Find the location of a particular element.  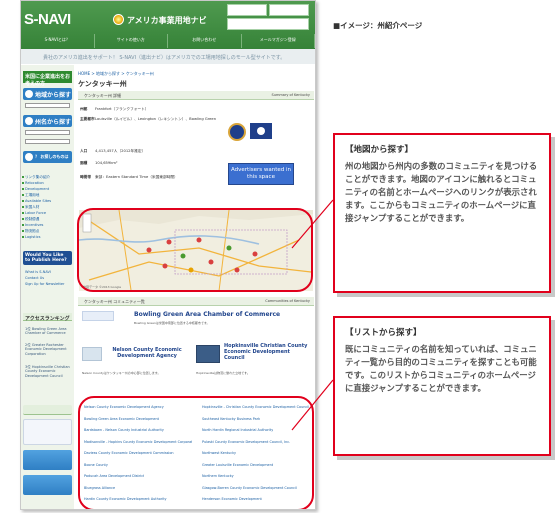

list-item: 税制優遇 is located at coordinates (30, 219).